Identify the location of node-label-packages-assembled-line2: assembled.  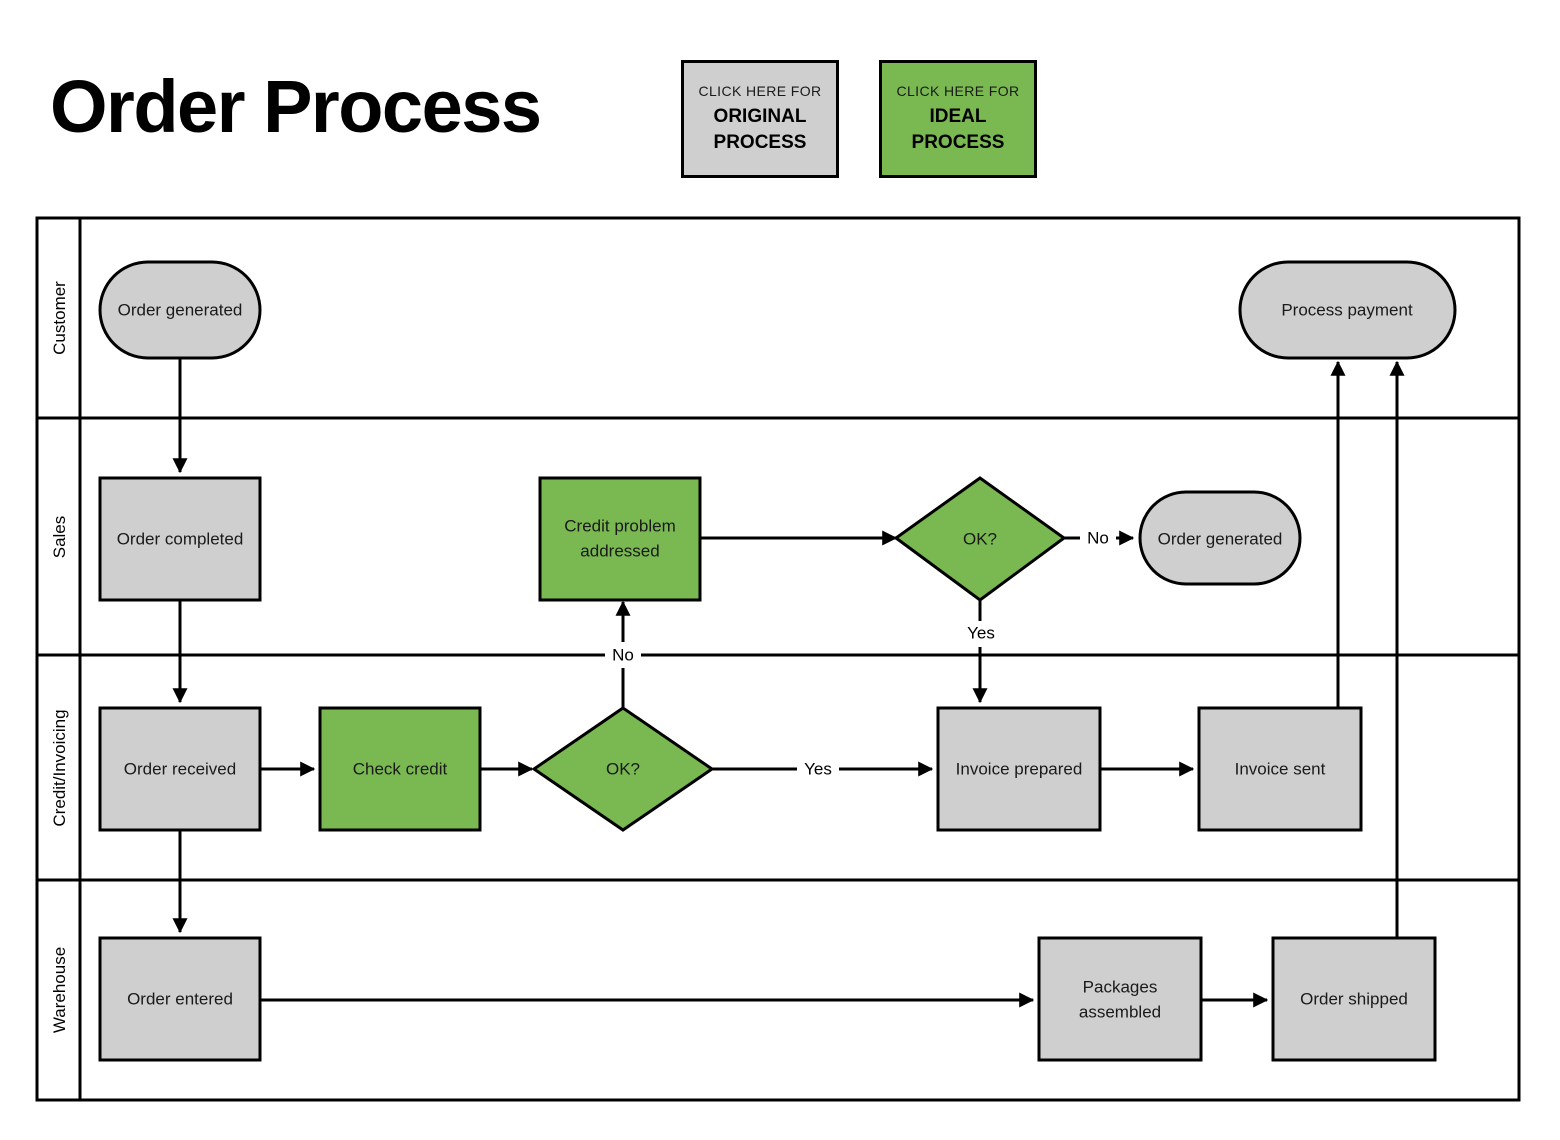
(1120, 1011).